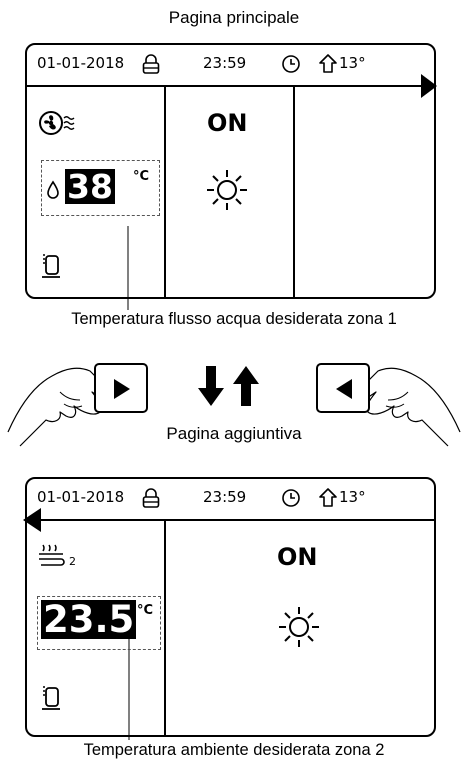 This screenshot has height=771, width=468. I want to click on setpoint-value: 23.5, so click(89, 619).